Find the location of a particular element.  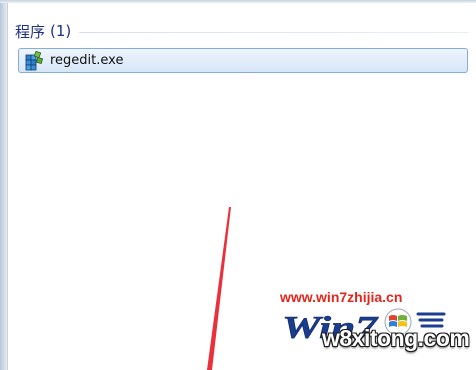

group-divider is located at coordinates (273, 32).